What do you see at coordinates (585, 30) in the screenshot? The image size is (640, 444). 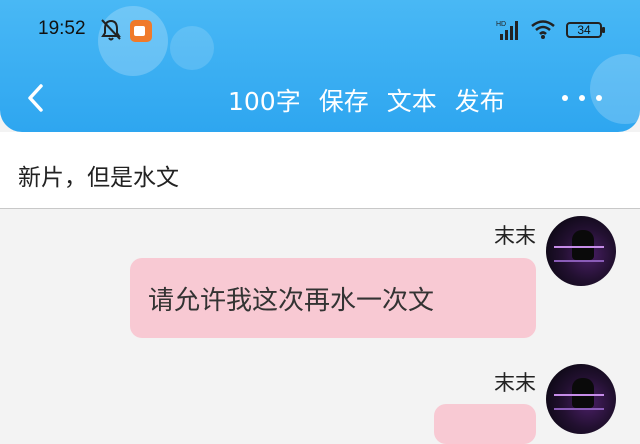 I see `battery-indicator: 34` at bounding box center [585, 30].